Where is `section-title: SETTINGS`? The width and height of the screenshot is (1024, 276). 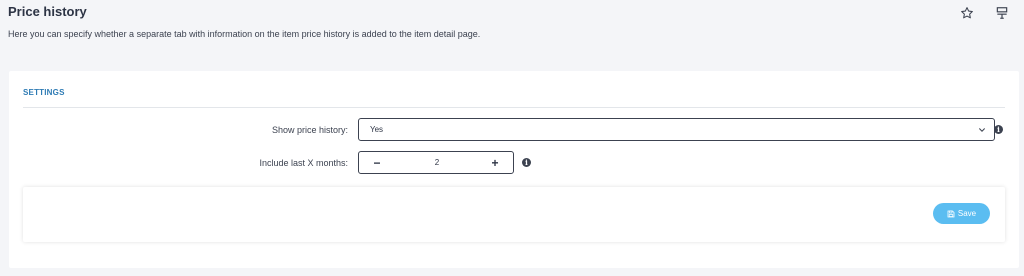
section-title: SETTINGS is located at coordinates (44, 92).